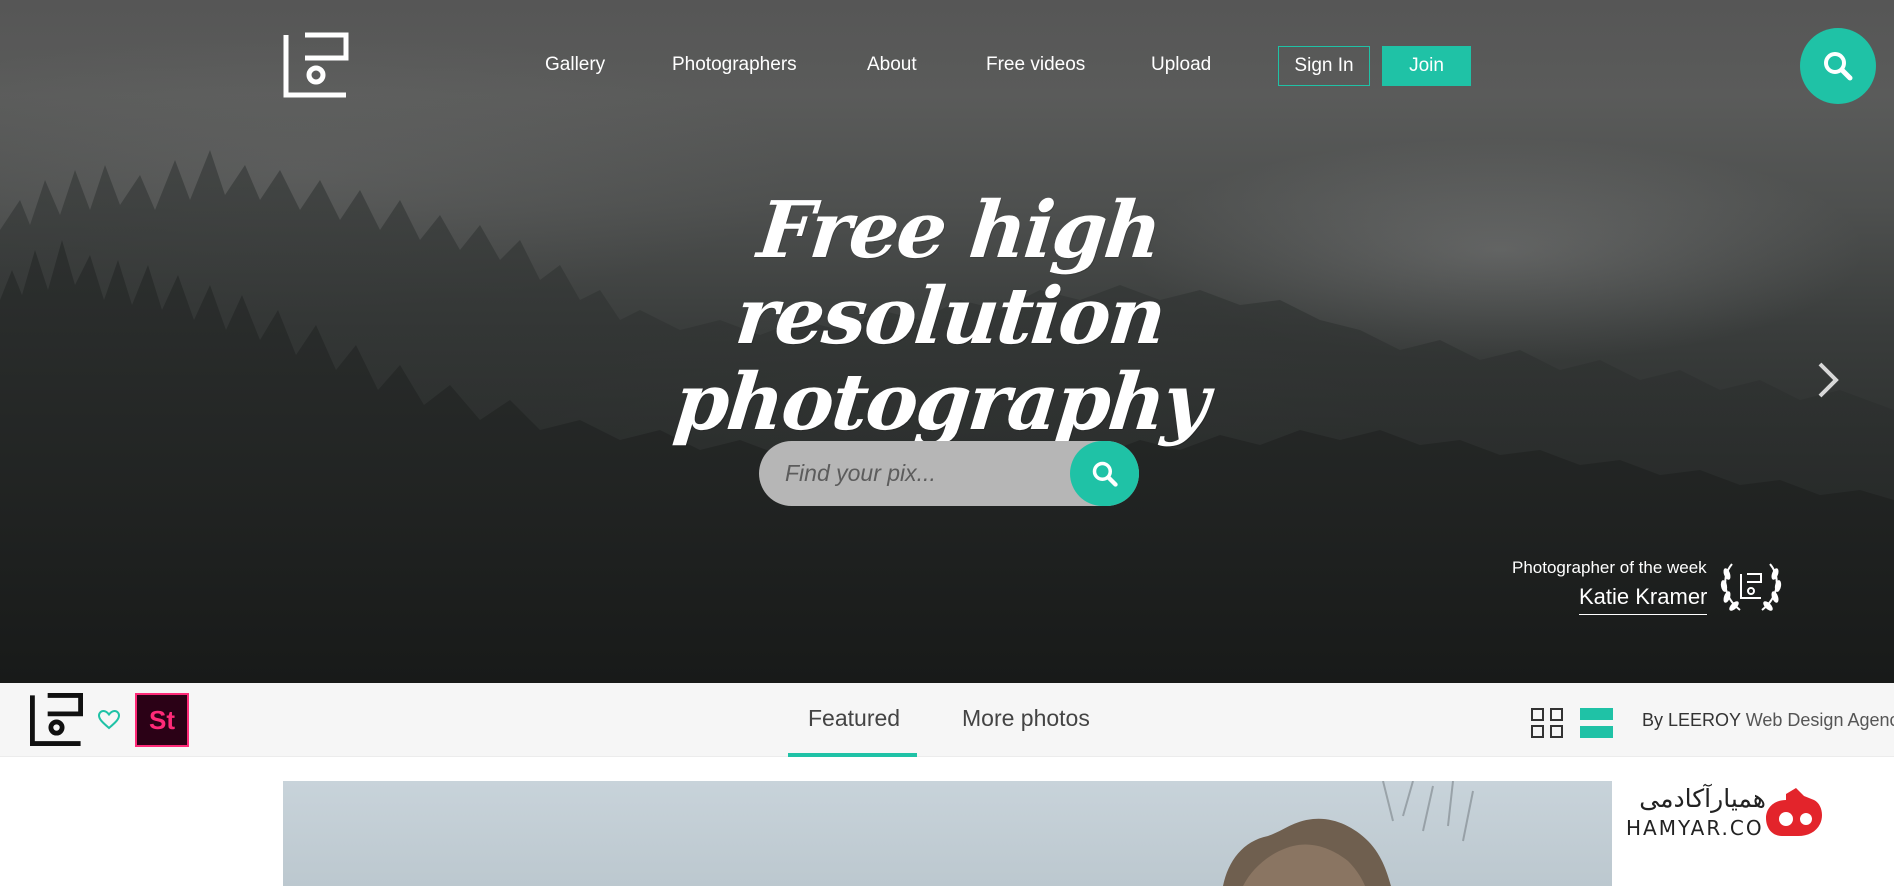 The height and width of the screenshot is (886, 1894). I want to click on laurel-badge-icon, so click(1751, 587).